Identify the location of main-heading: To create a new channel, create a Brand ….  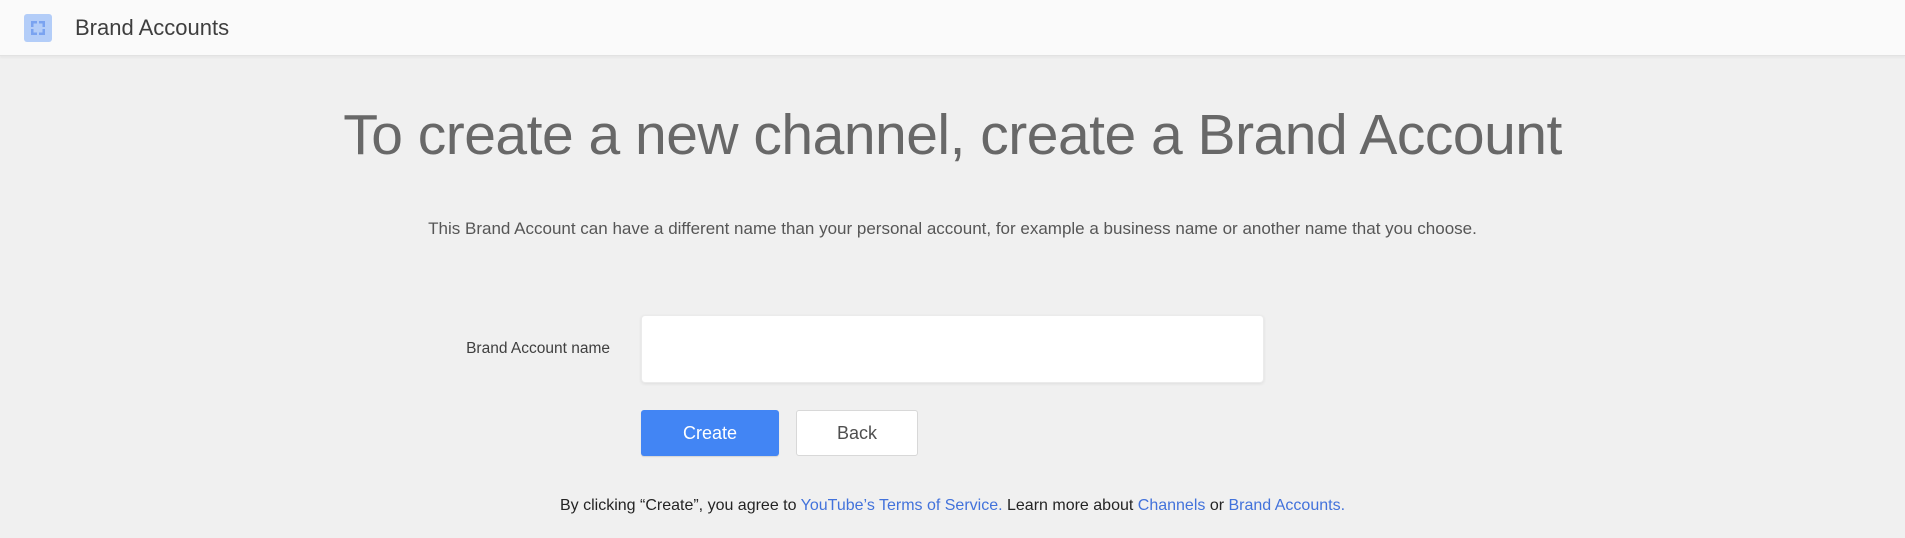
(952, 135).